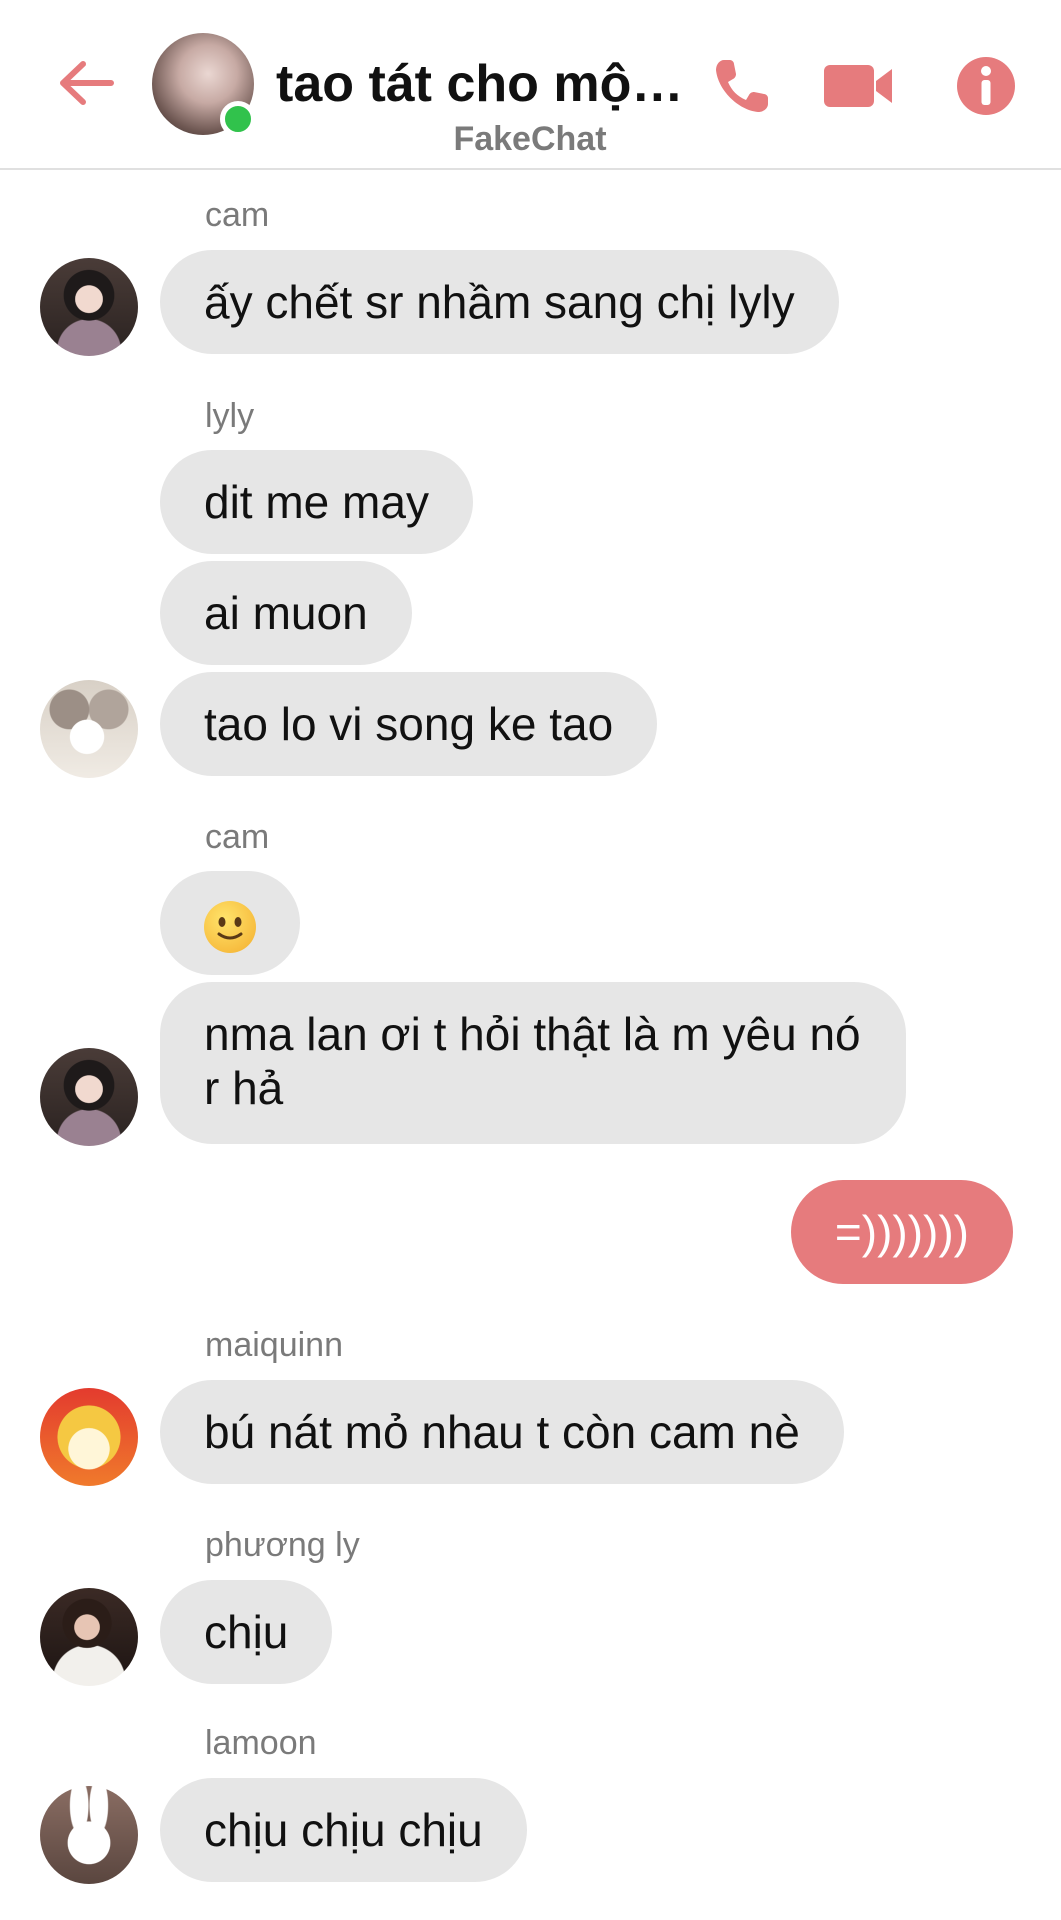 The image size is (1061, 1920). I want to click on message-bubble: ai muon, so click(286, 613).